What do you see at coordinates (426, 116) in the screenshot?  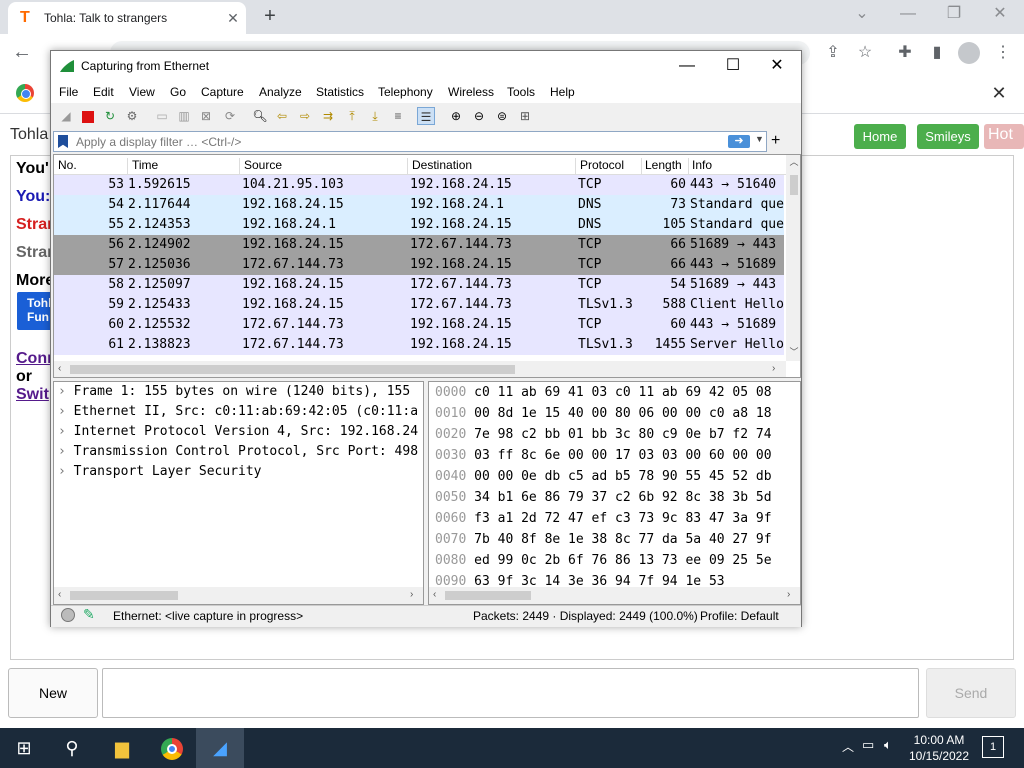 I see `colorize-list-icon: ☰` at bounding box center [426, 116].